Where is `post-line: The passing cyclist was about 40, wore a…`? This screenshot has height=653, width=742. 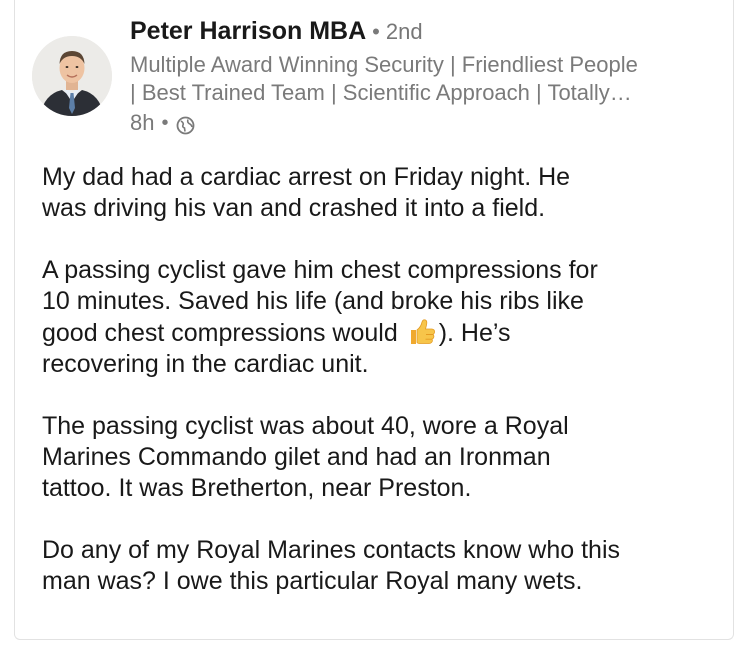
post-line: The passing cyclist was about 40, wore a… is located at coordinates (305, 426).